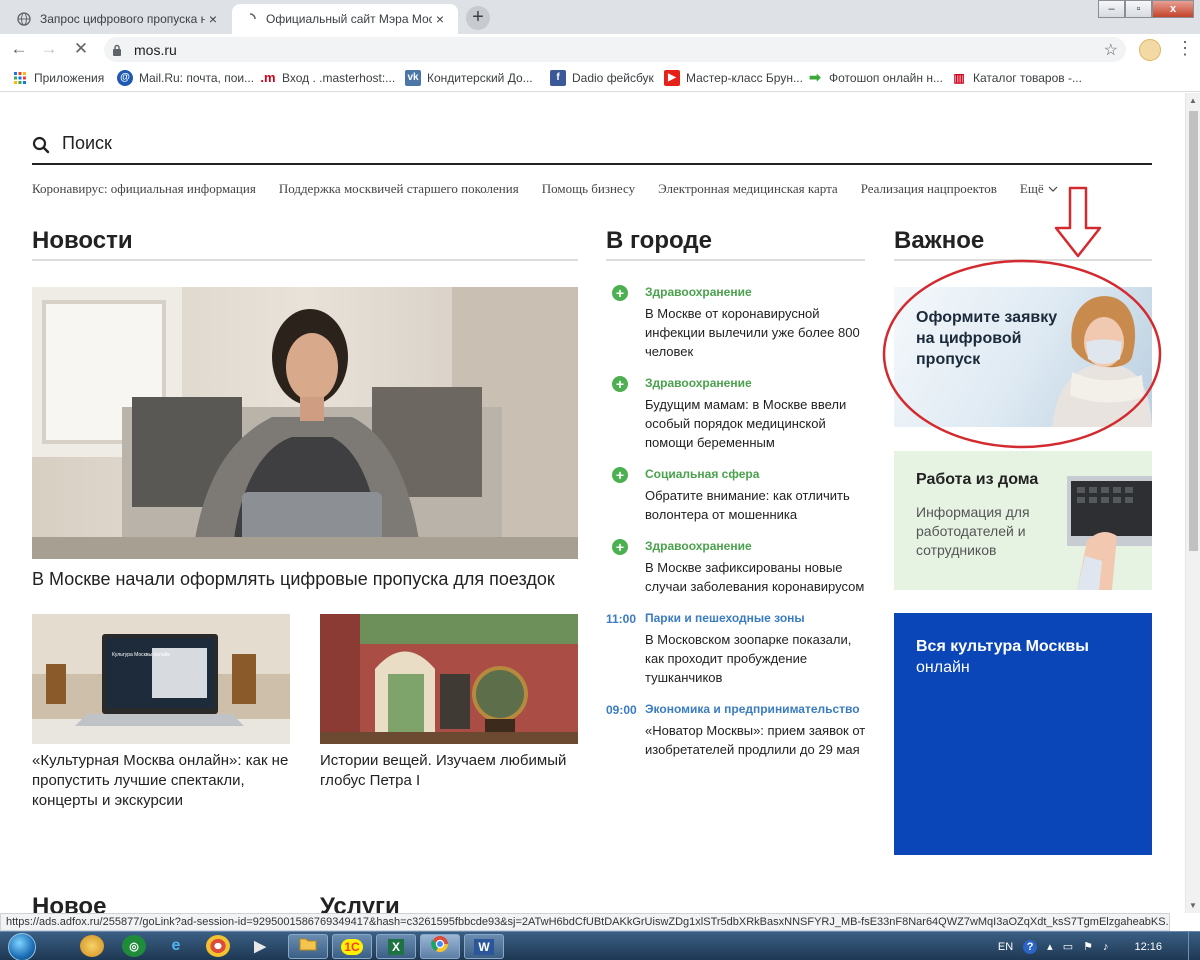 The image size is (1200, 960). I want to click on arrow-bookmark-icon: ➡, so click(815, 77).